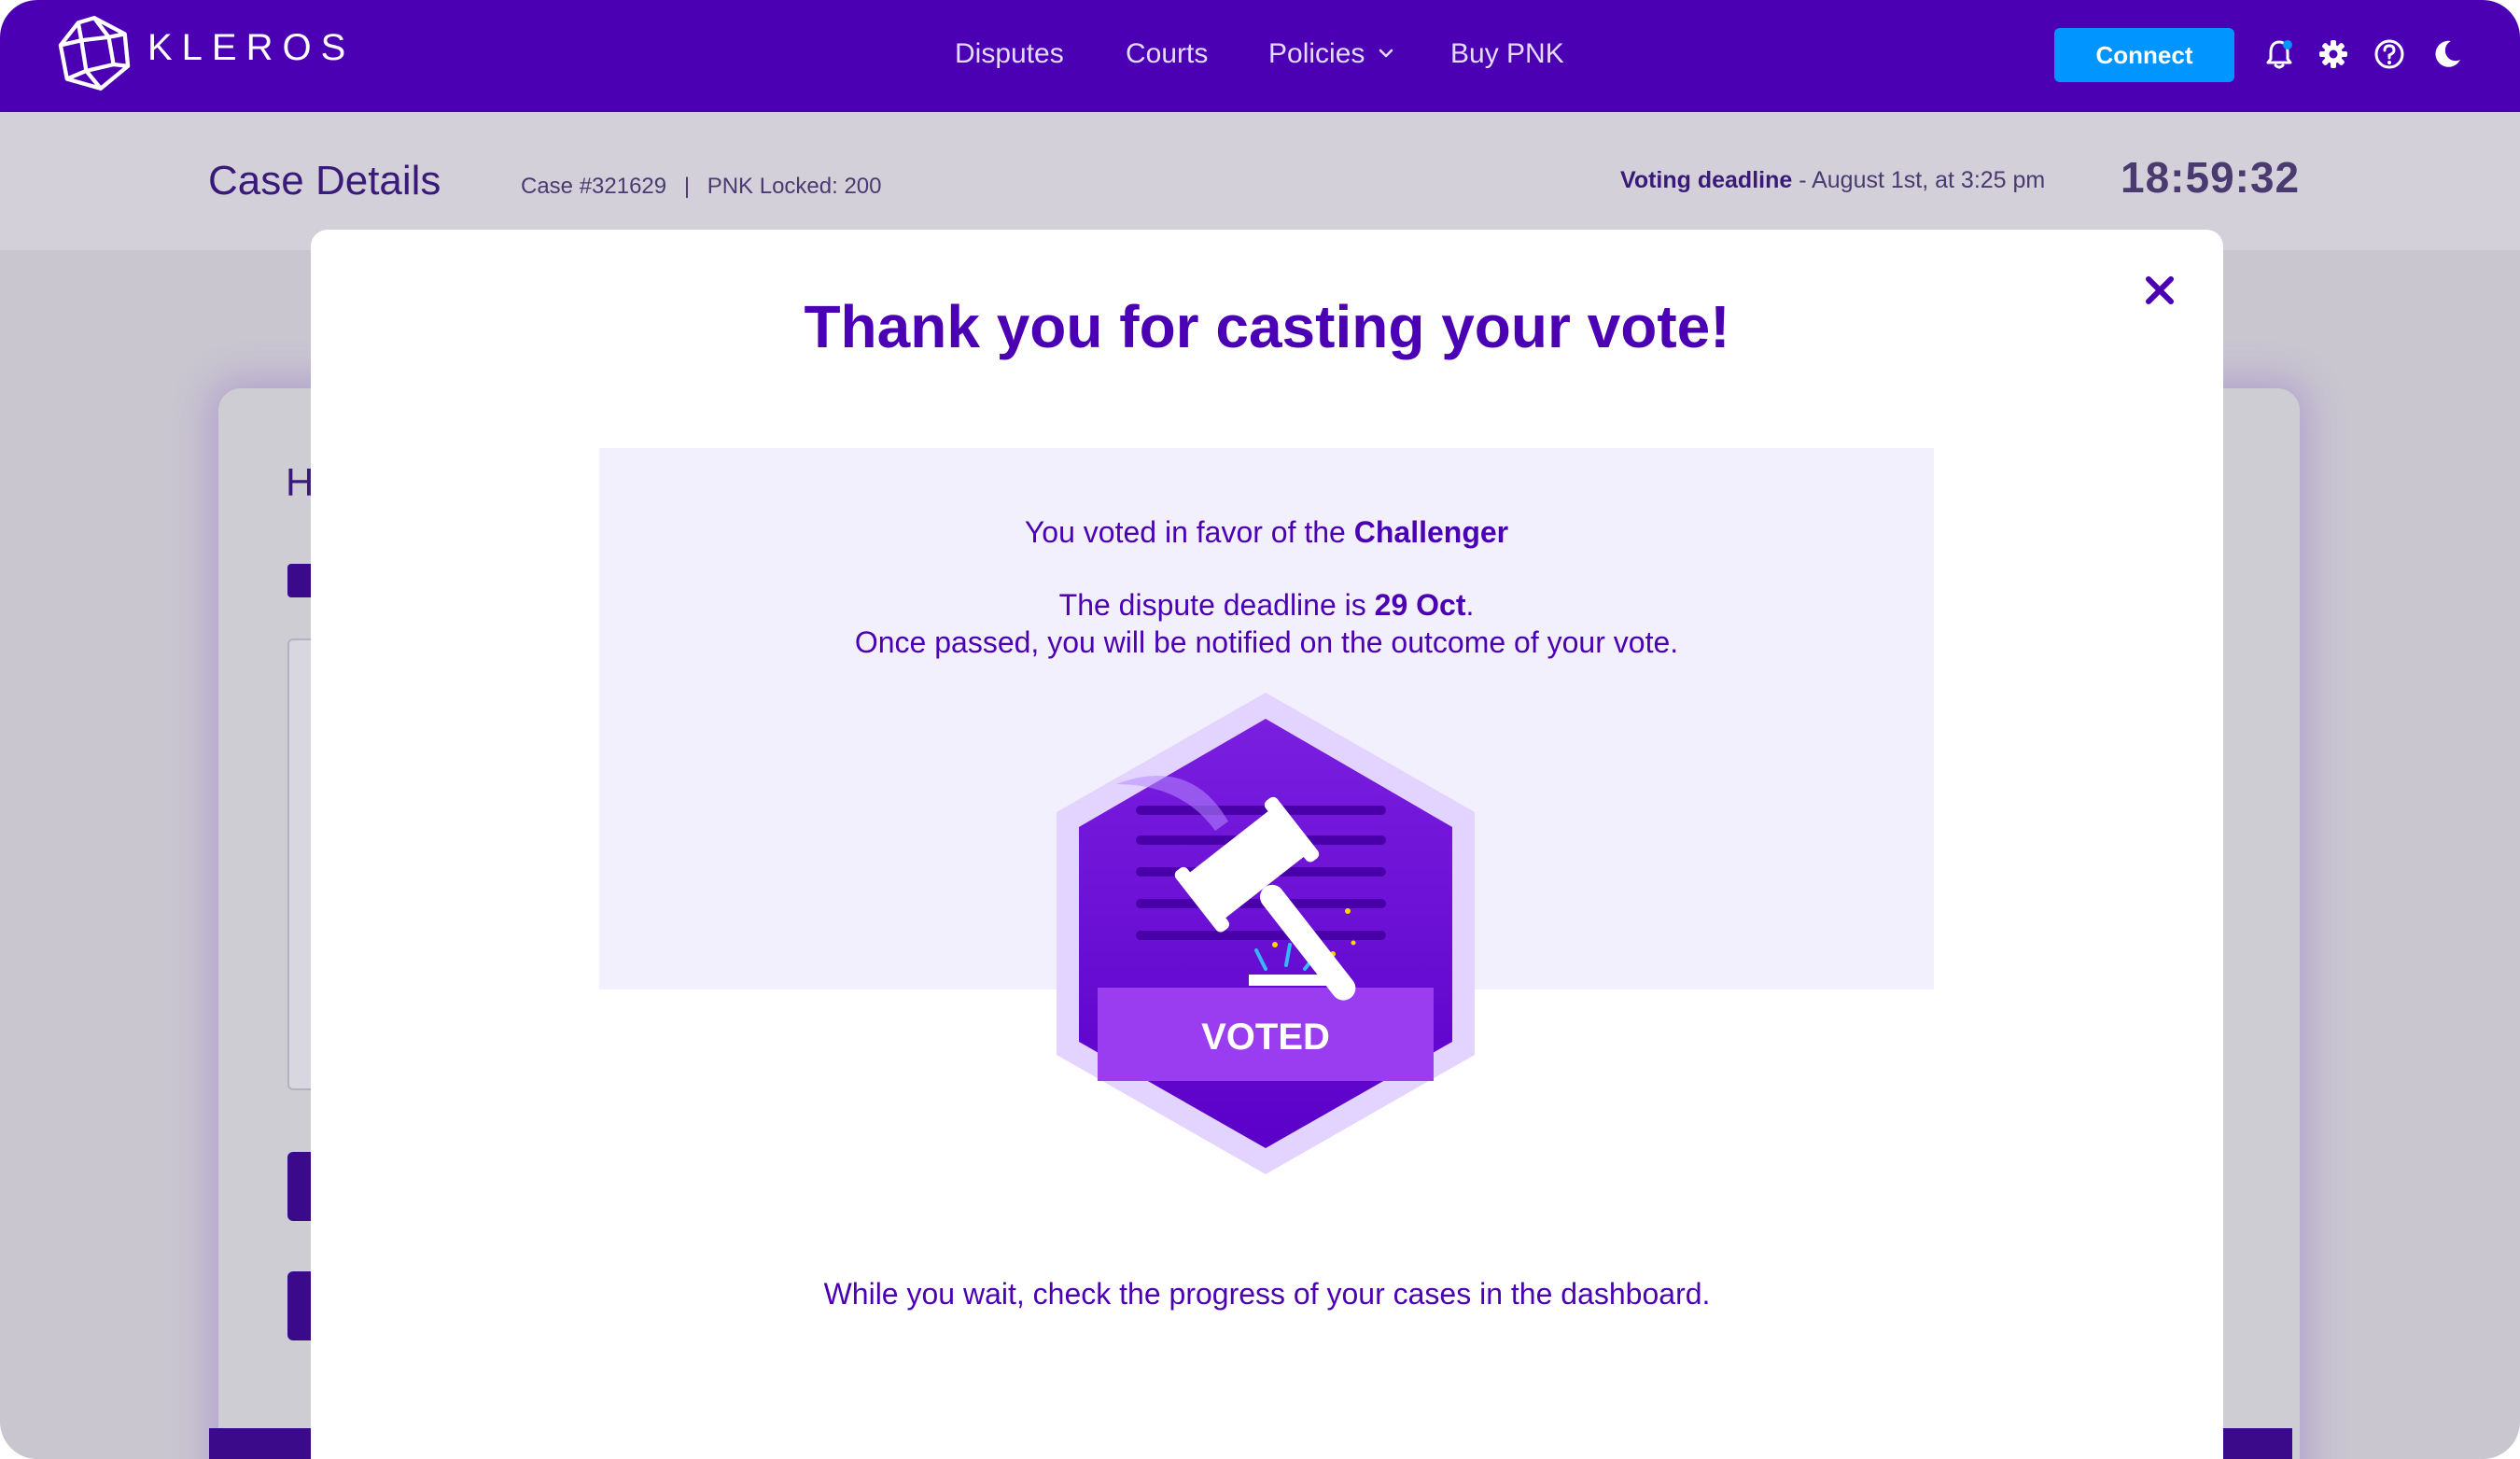  Describe the element at coordinates (2447, 54) in the screenshot. I see `moon-icon` at that location.